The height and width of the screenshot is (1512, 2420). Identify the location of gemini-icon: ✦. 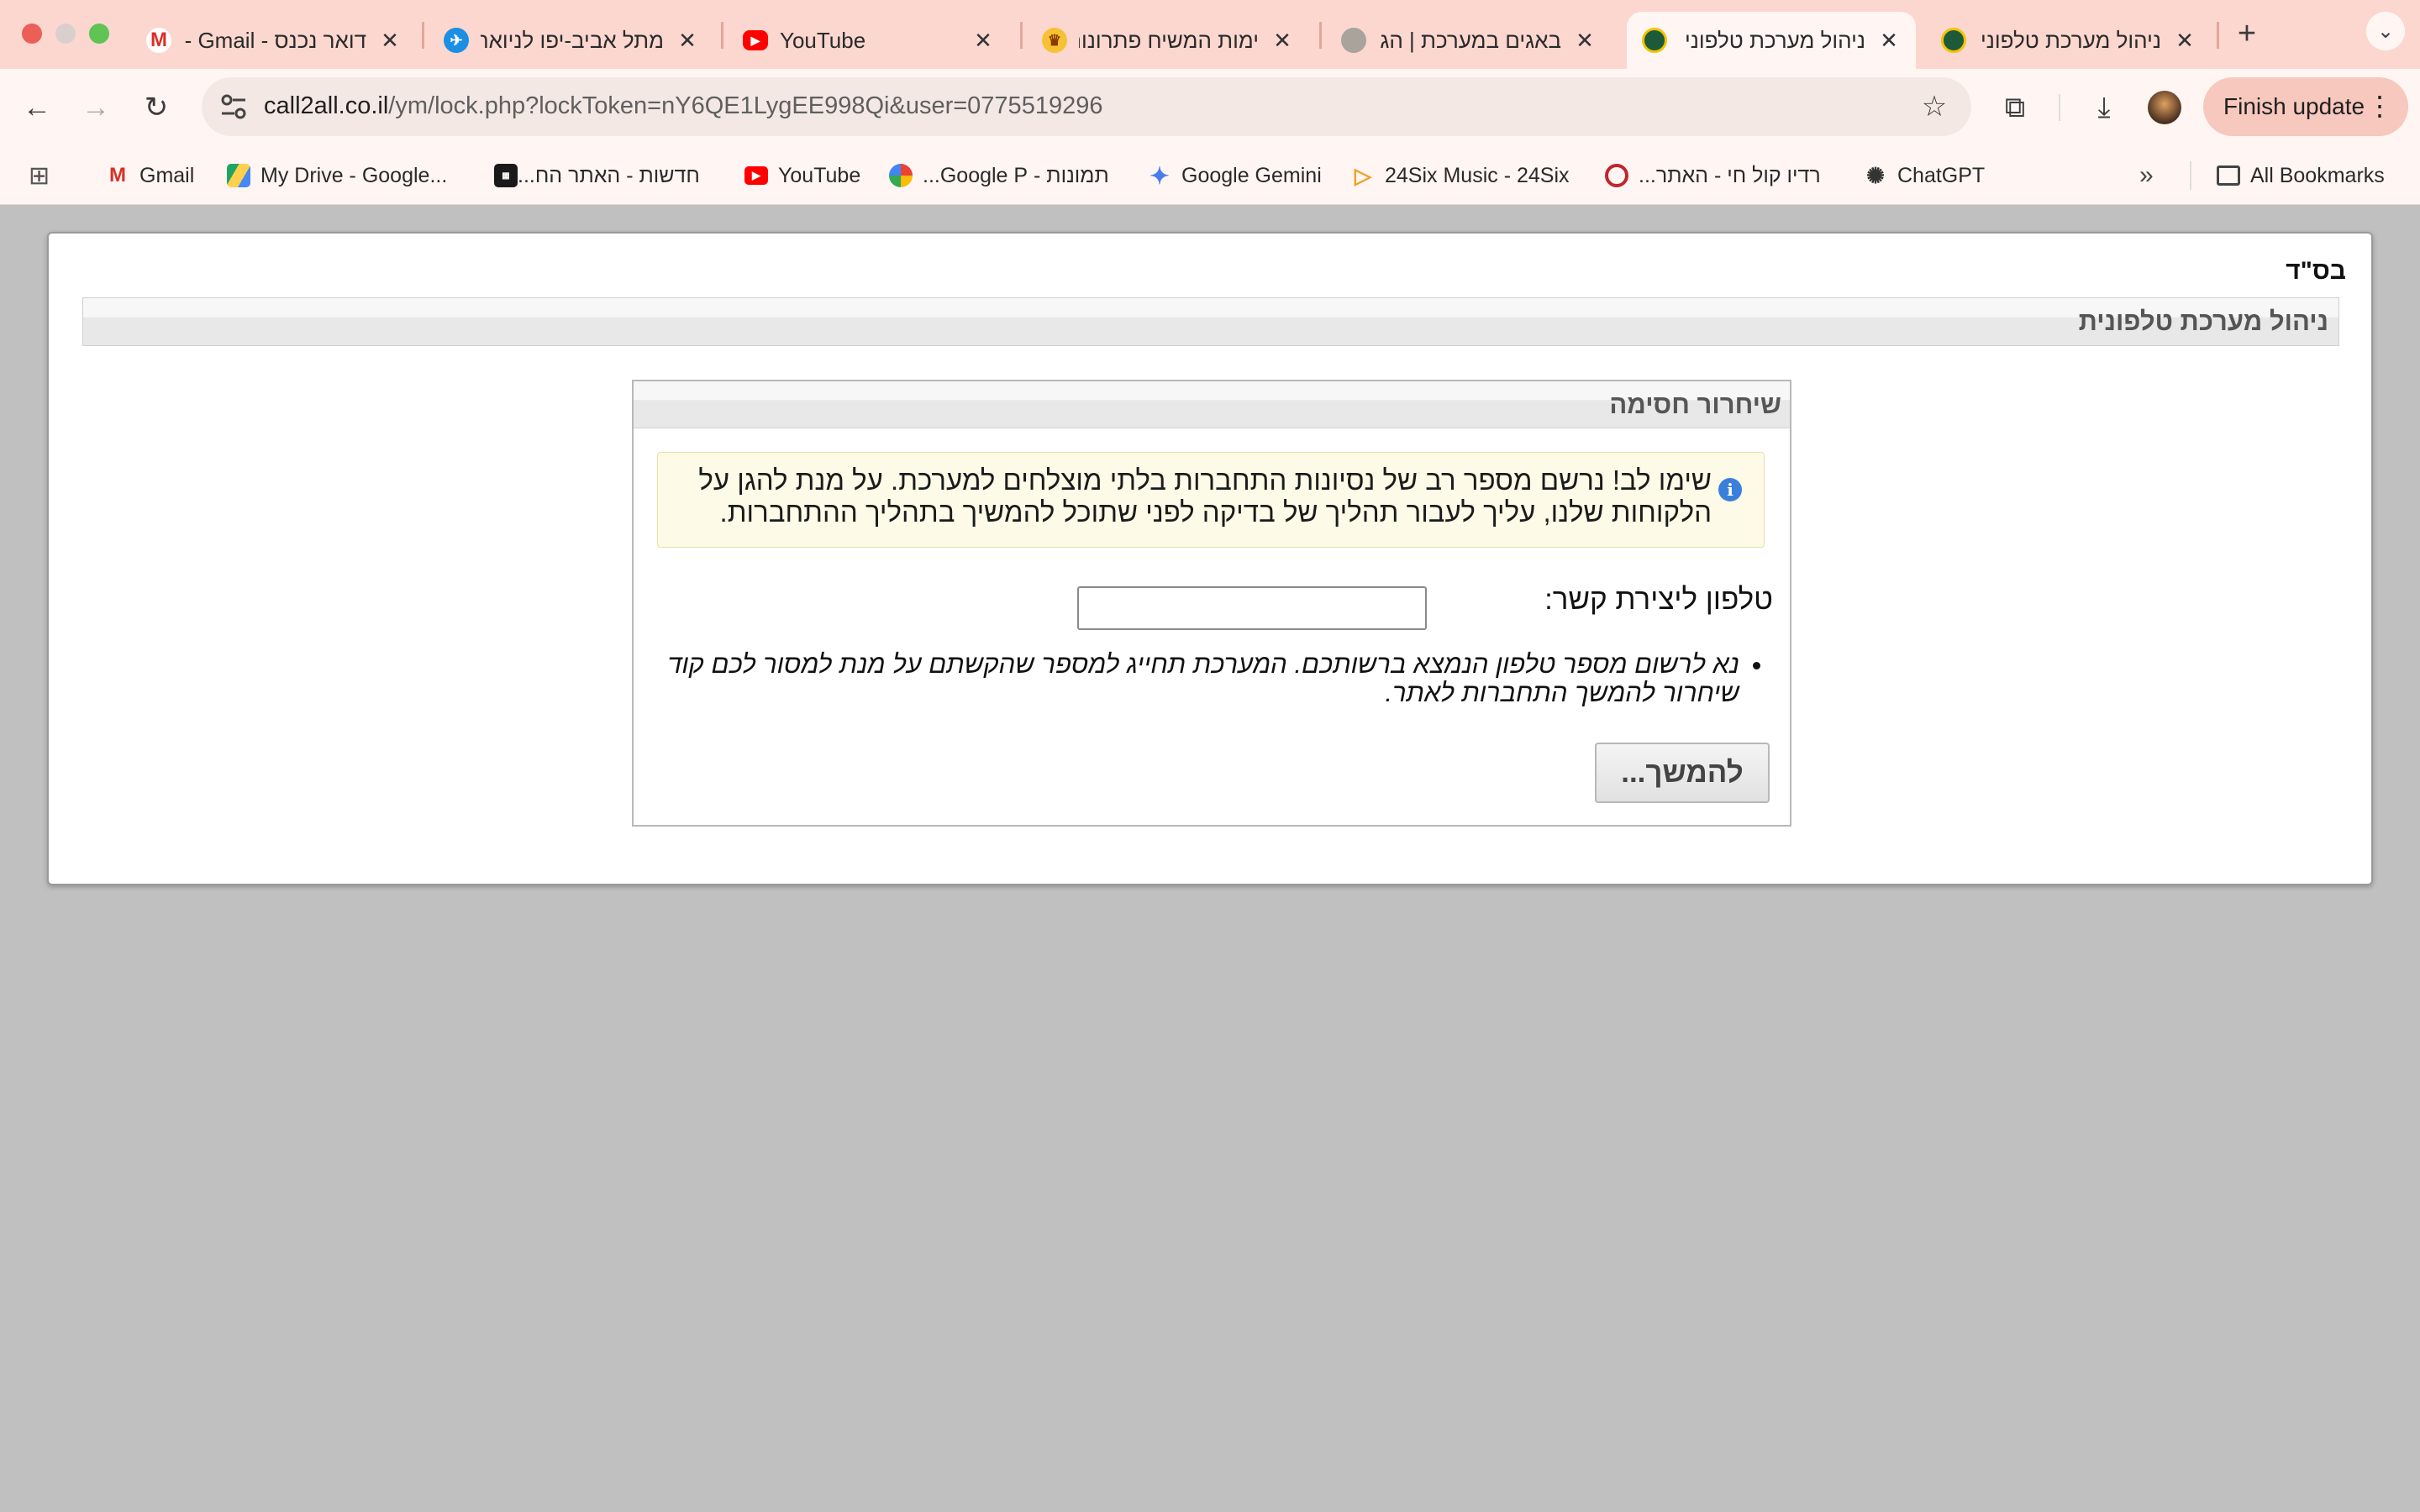
(1160, 175).